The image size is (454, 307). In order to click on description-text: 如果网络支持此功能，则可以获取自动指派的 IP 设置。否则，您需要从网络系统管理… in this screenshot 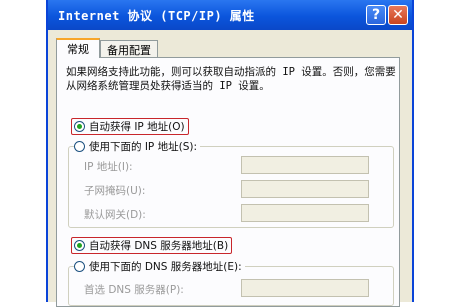, I will do `click(231, 79)`.